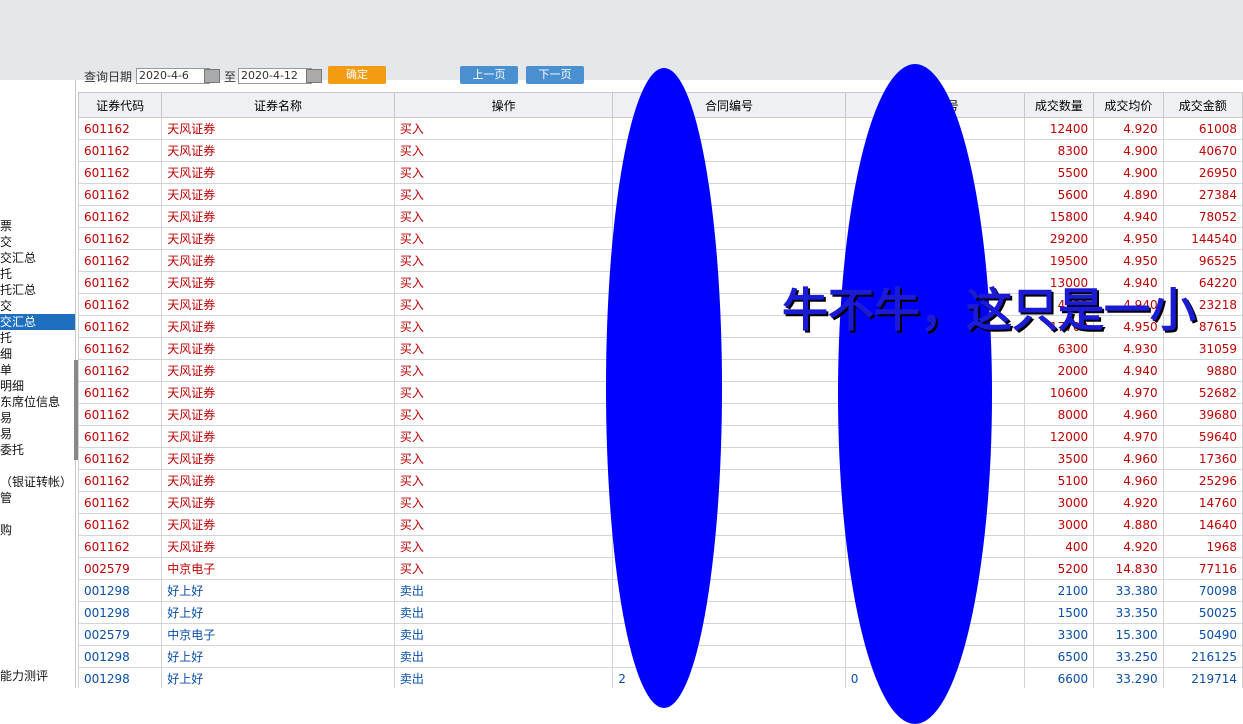 The image size is (1243, 724). I want to click on cell-amount: 25296, so click(1202, 480).